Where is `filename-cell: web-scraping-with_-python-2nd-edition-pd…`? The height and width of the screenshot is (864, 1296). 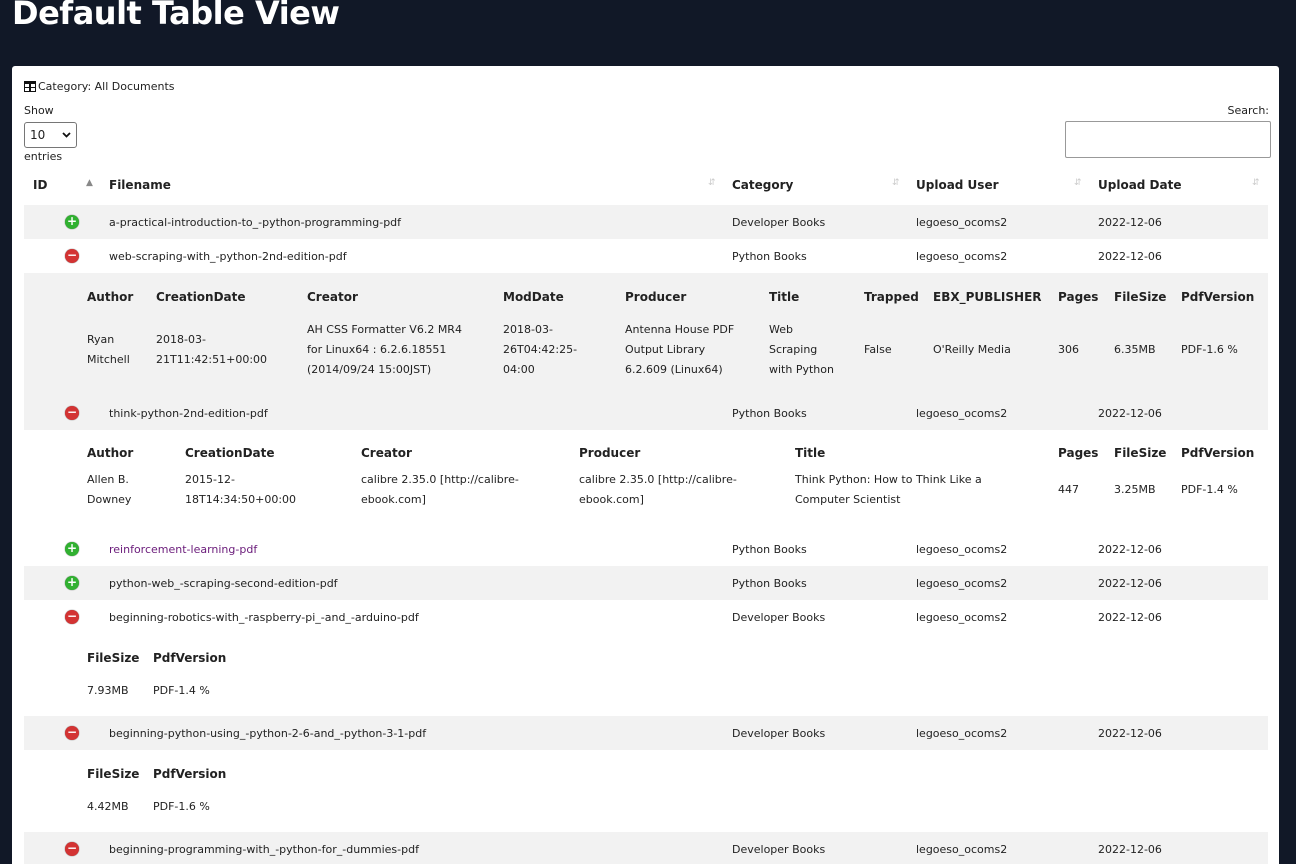
filename-cell: web-scraping-with_-python-2nd-edition-pd… is located at coordinates (228, 256).